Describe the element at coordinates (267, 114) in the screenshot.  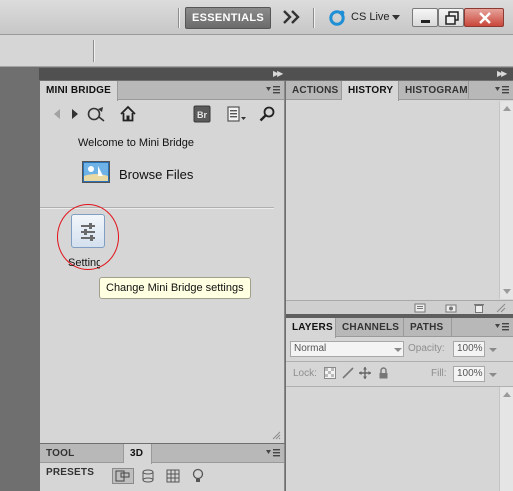
I see `search-icon` at that location.